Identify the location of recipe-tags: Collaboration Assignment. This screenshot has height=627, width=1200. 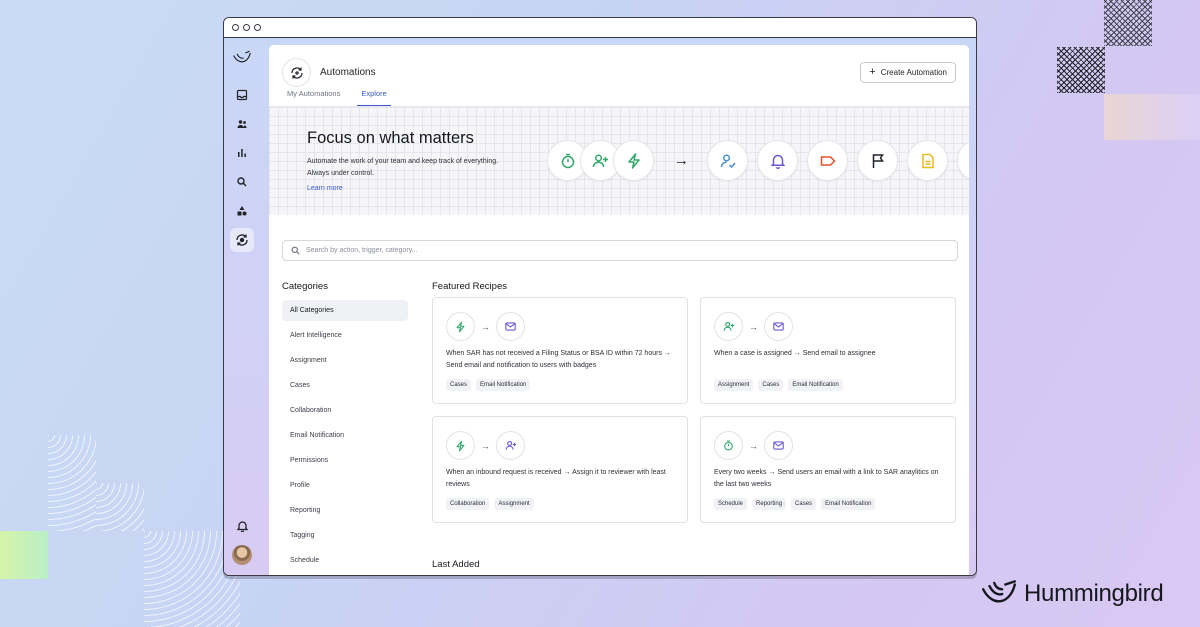
(490, 504).